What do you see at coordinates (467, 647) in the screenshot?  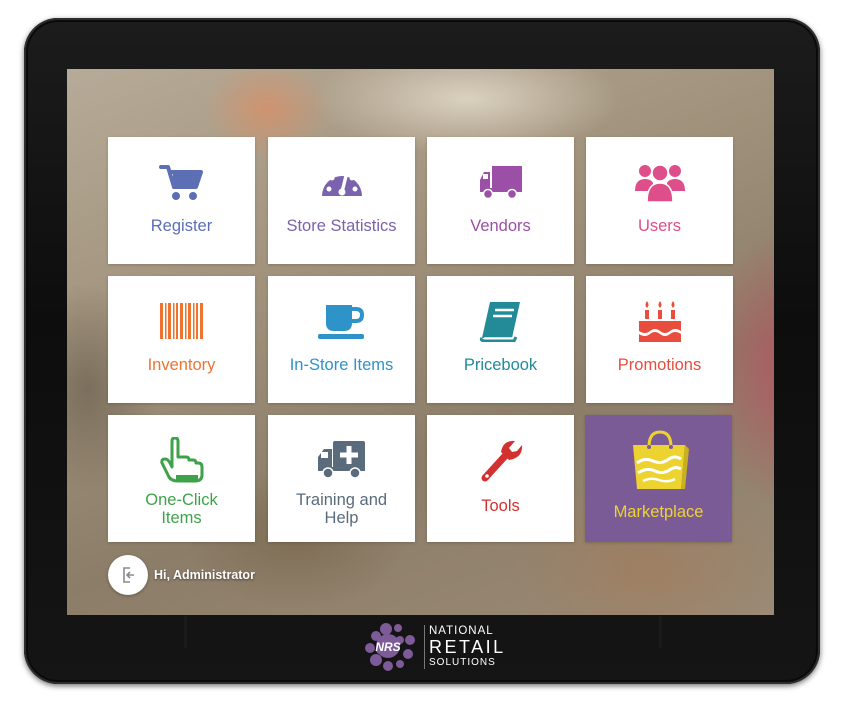 I see `brand-line-2: RETAIL` at bounding box center [467, 647].